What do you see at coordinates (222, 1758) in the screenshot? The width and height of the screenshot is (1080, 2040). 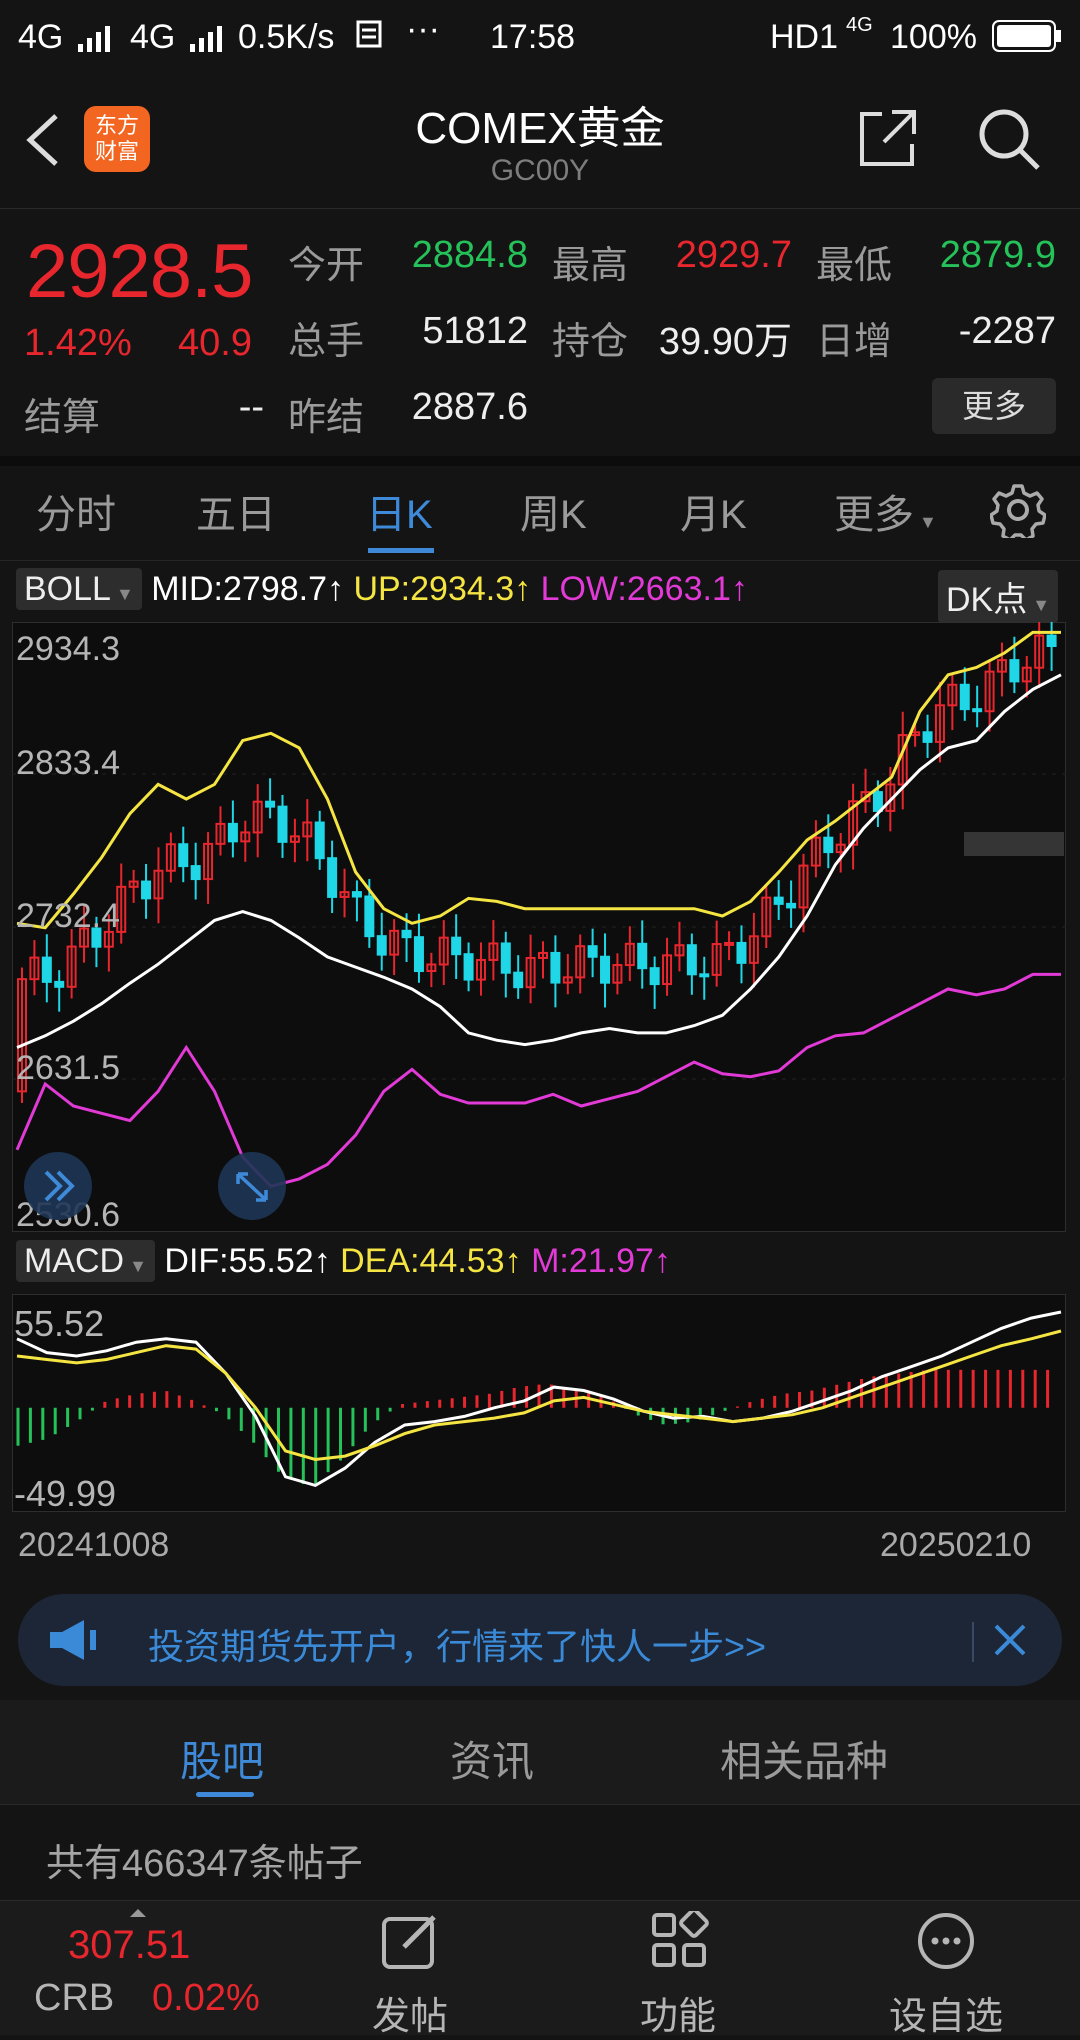 I see `tab-forum: 股吧` at bounding box center [222, 1758].